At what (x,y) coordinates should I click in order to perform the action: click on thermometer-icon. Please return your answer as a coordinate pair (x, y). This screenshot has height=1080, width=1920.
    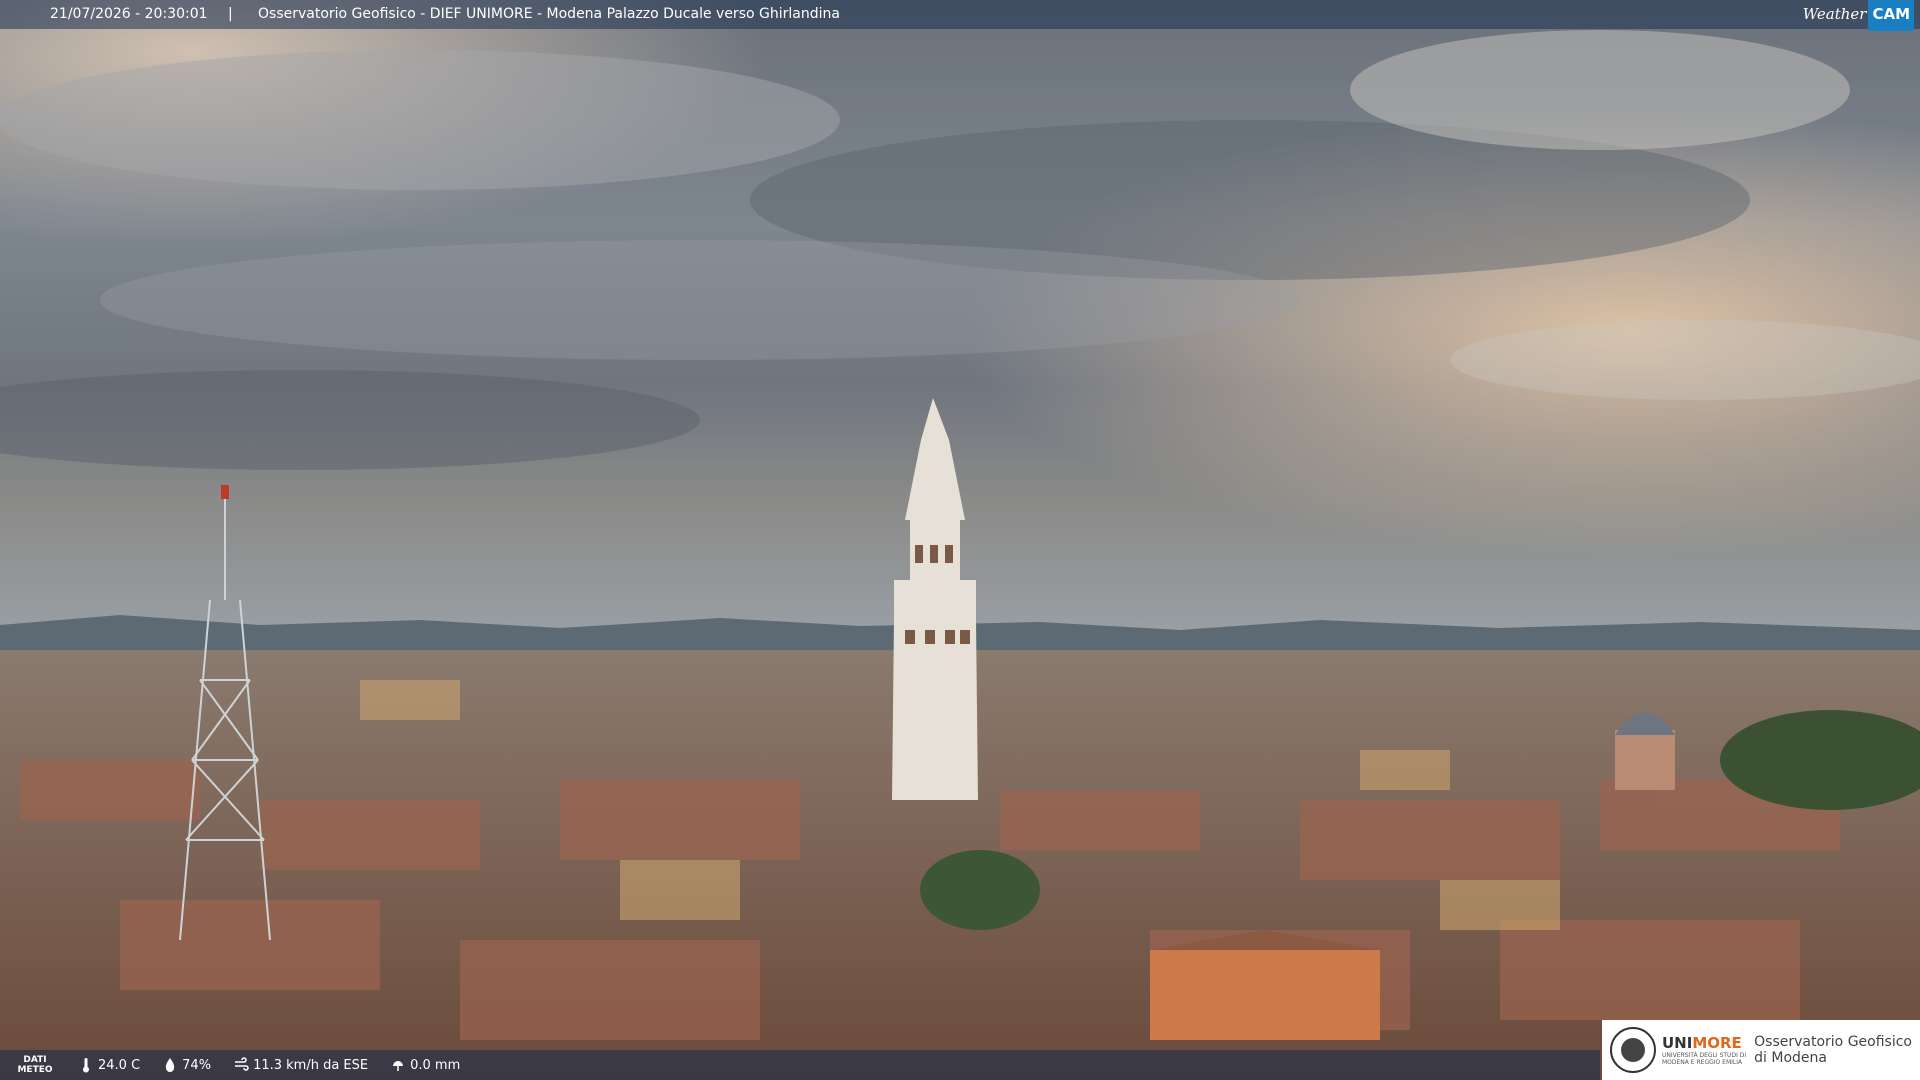
    Looking at the image, I should click on (86, 1065).